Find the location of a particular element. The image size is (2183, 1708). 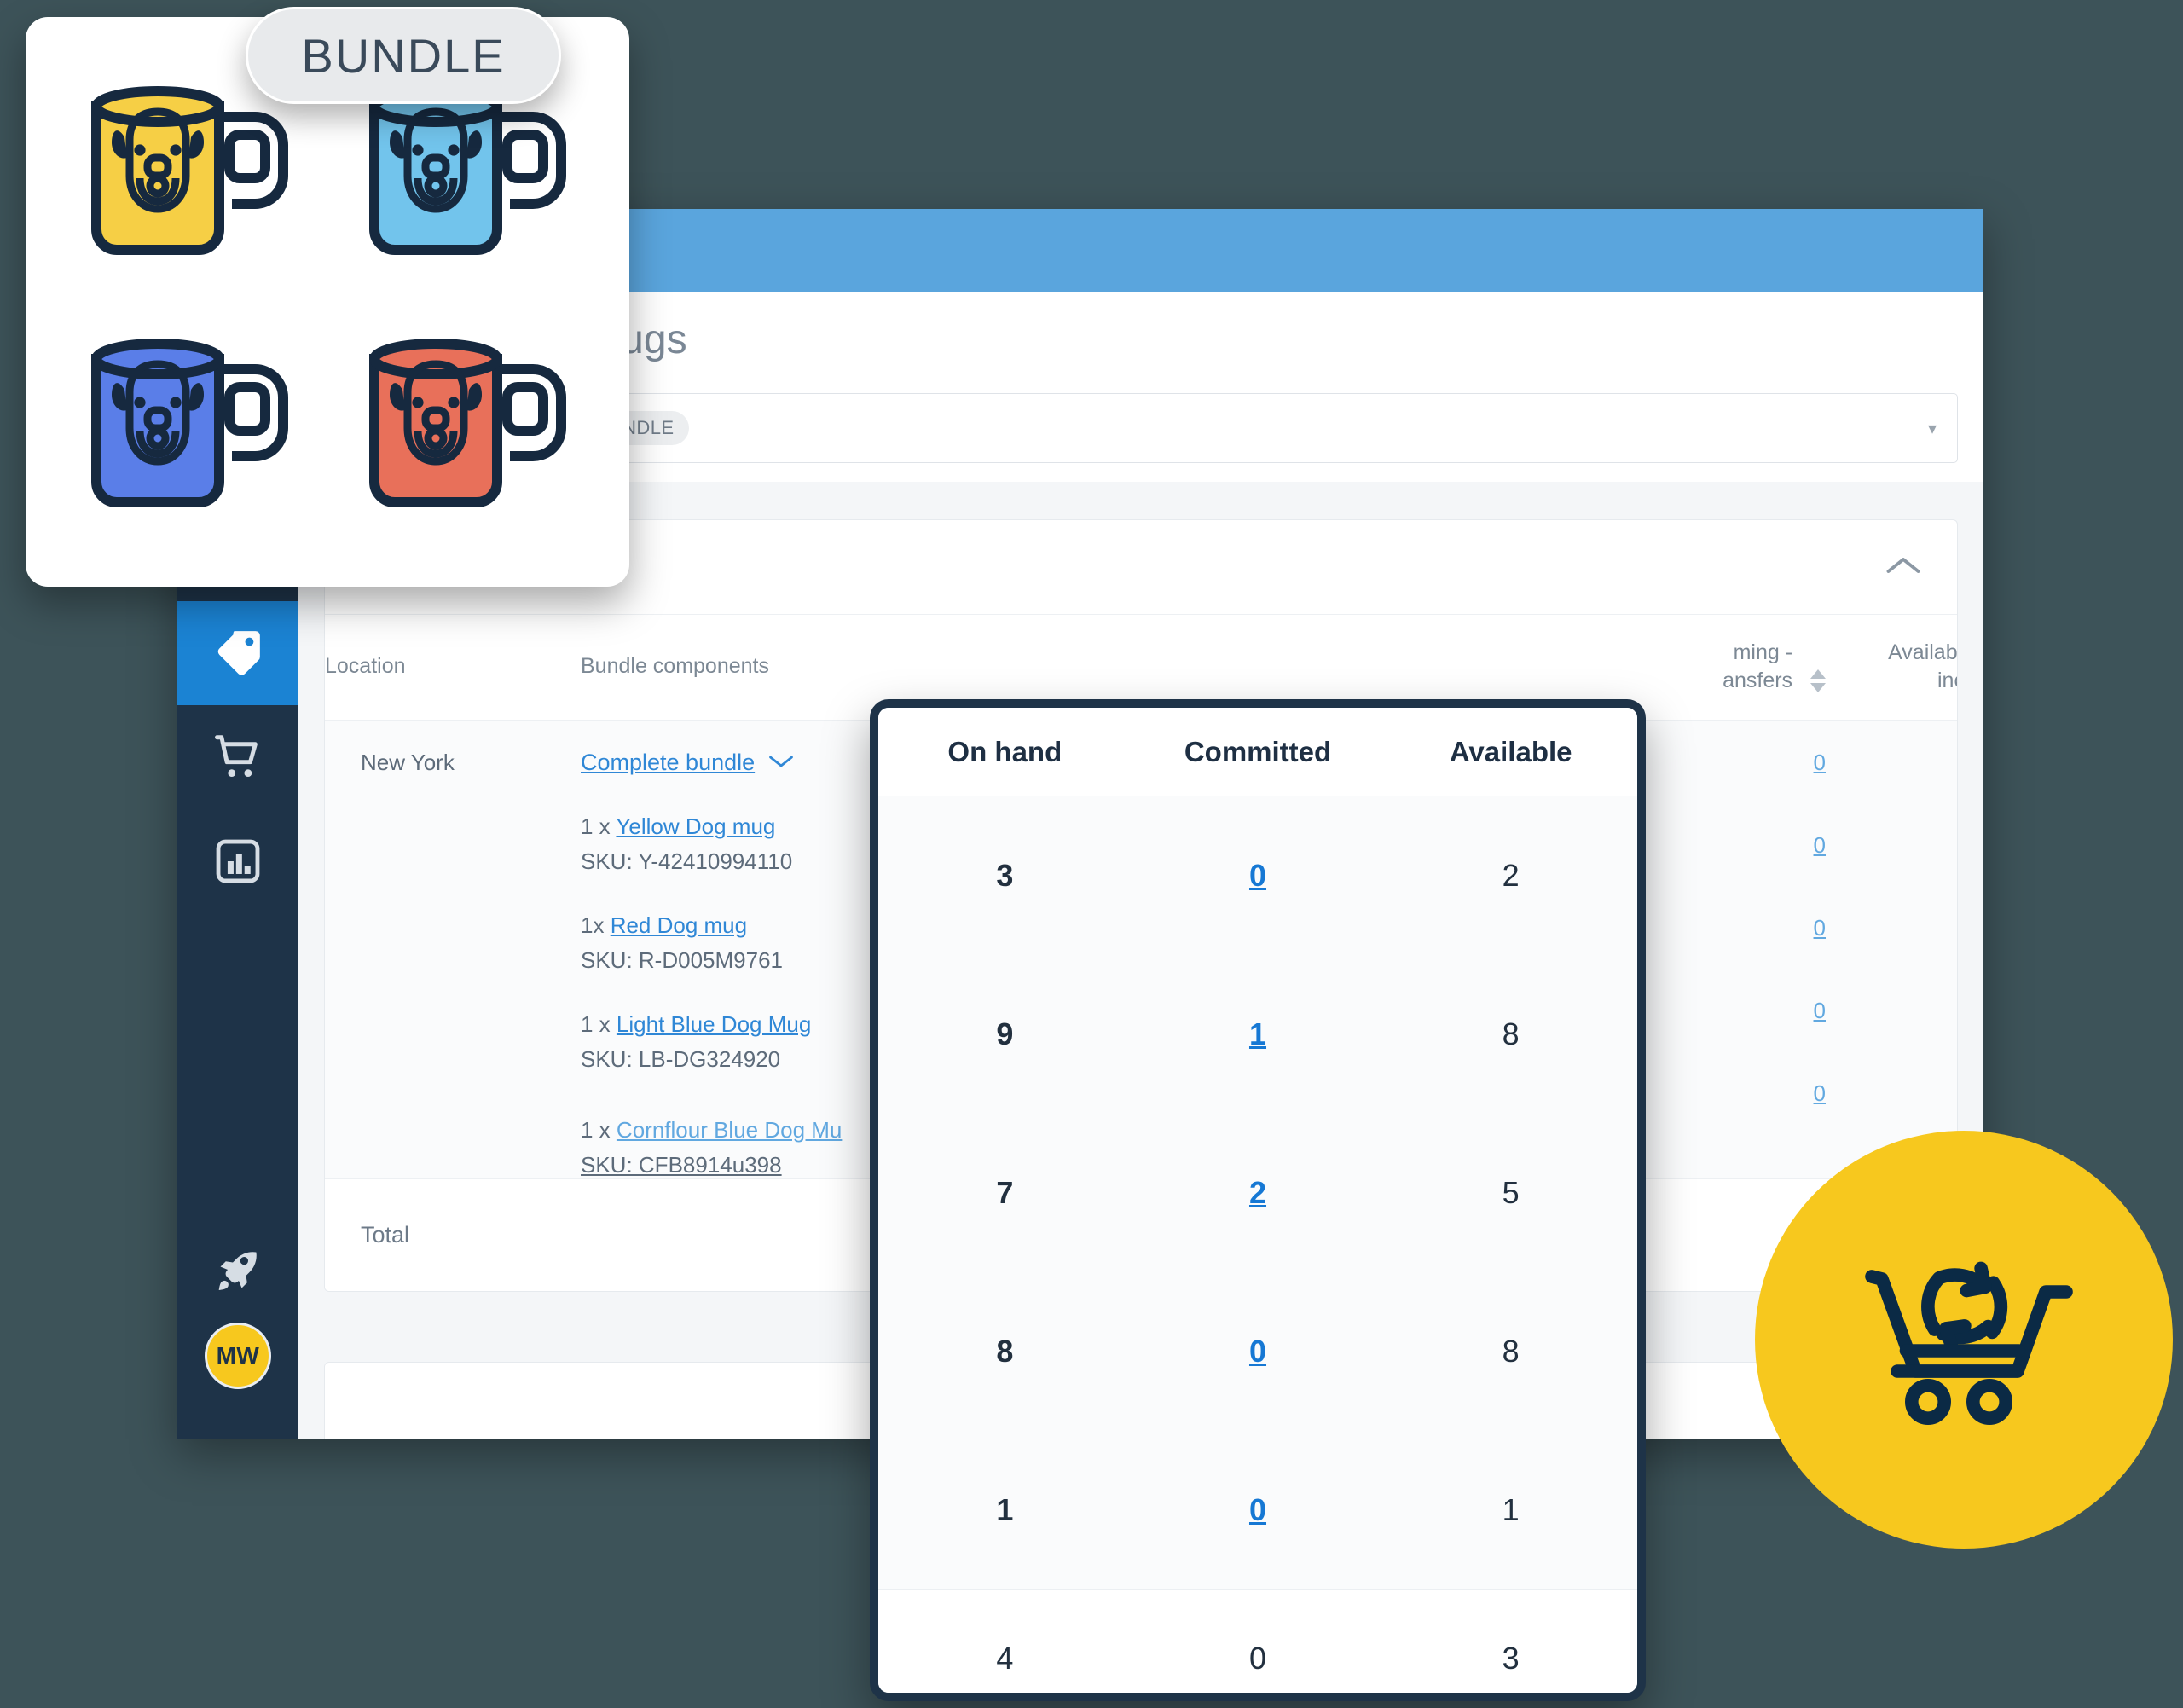

sidebar-item-reports is located at coordinates (238, 861).